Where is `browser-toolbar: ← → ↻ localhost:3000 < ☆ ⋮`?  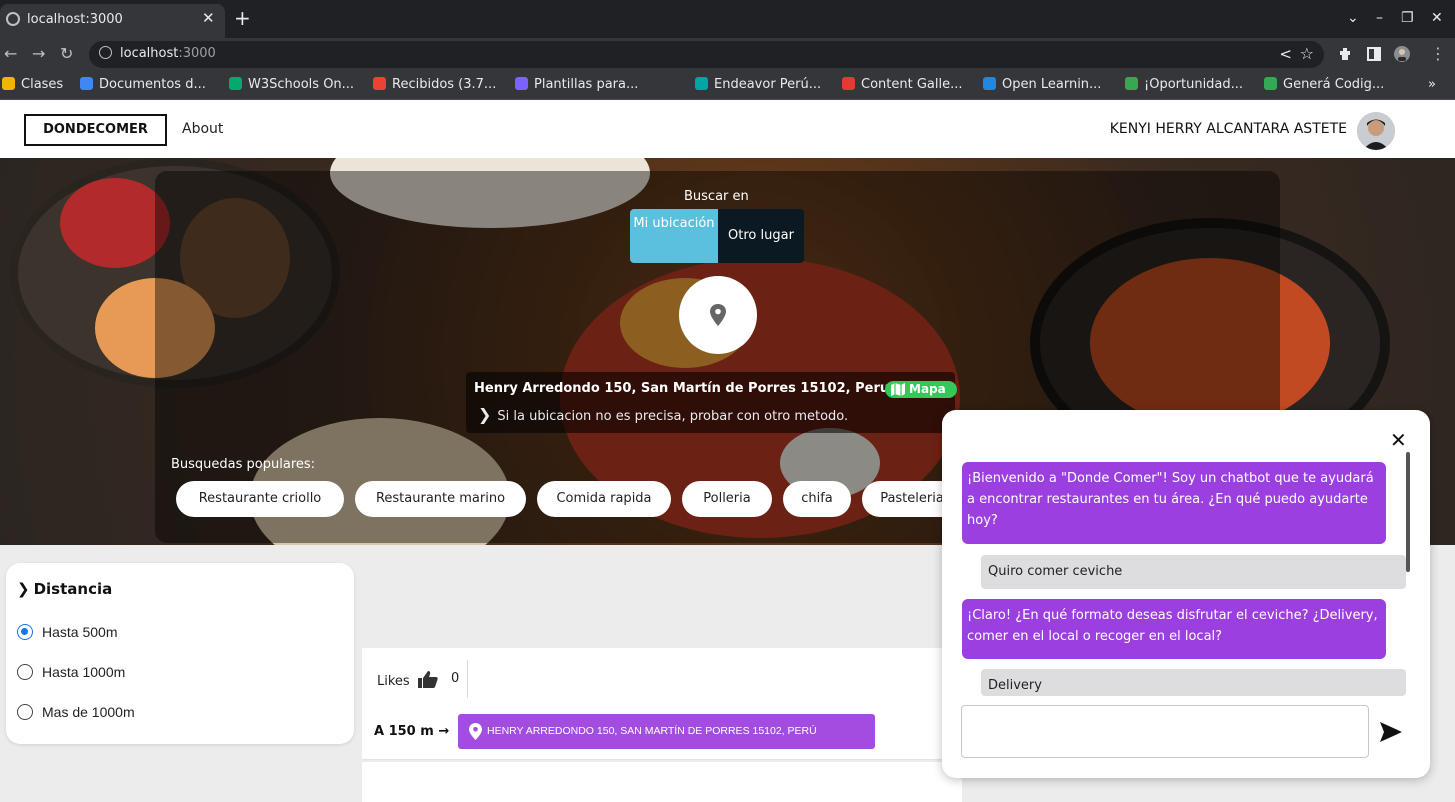 browser-toolbar: ← → ↻ localhost:3000 < ☆ ⋮ is located at coordinates (727, 54).